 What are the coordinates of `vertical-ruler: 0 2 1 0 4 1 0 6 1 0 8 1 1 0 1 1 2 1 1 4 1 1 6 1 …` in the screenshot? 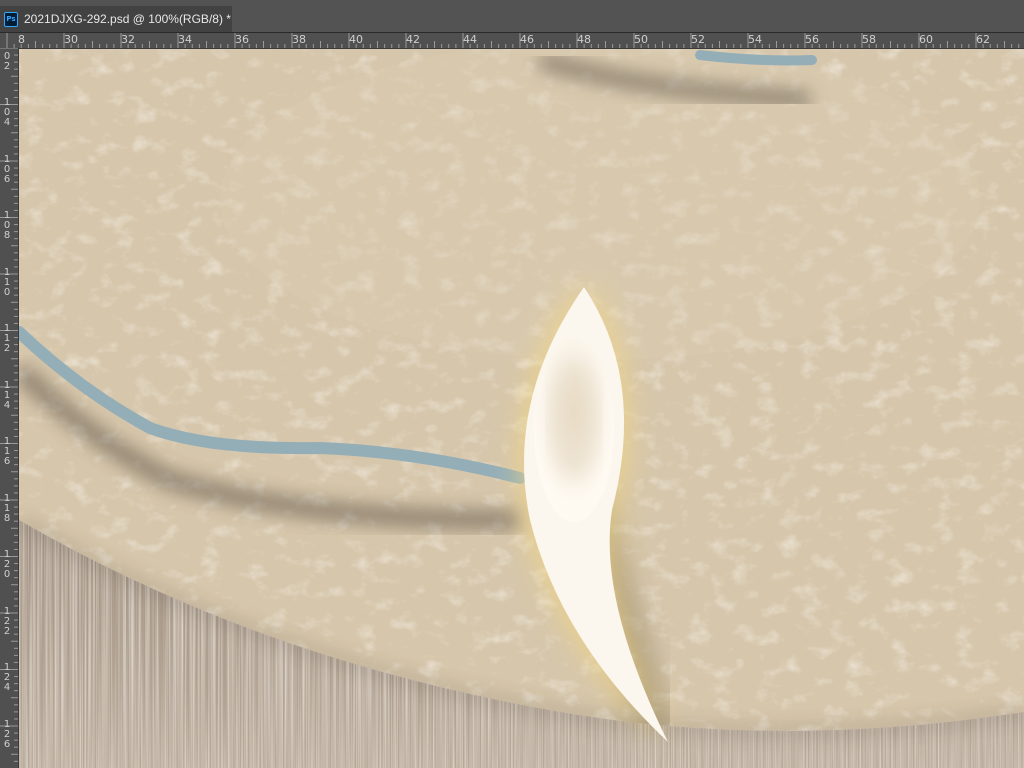 It's located at (9, 408).